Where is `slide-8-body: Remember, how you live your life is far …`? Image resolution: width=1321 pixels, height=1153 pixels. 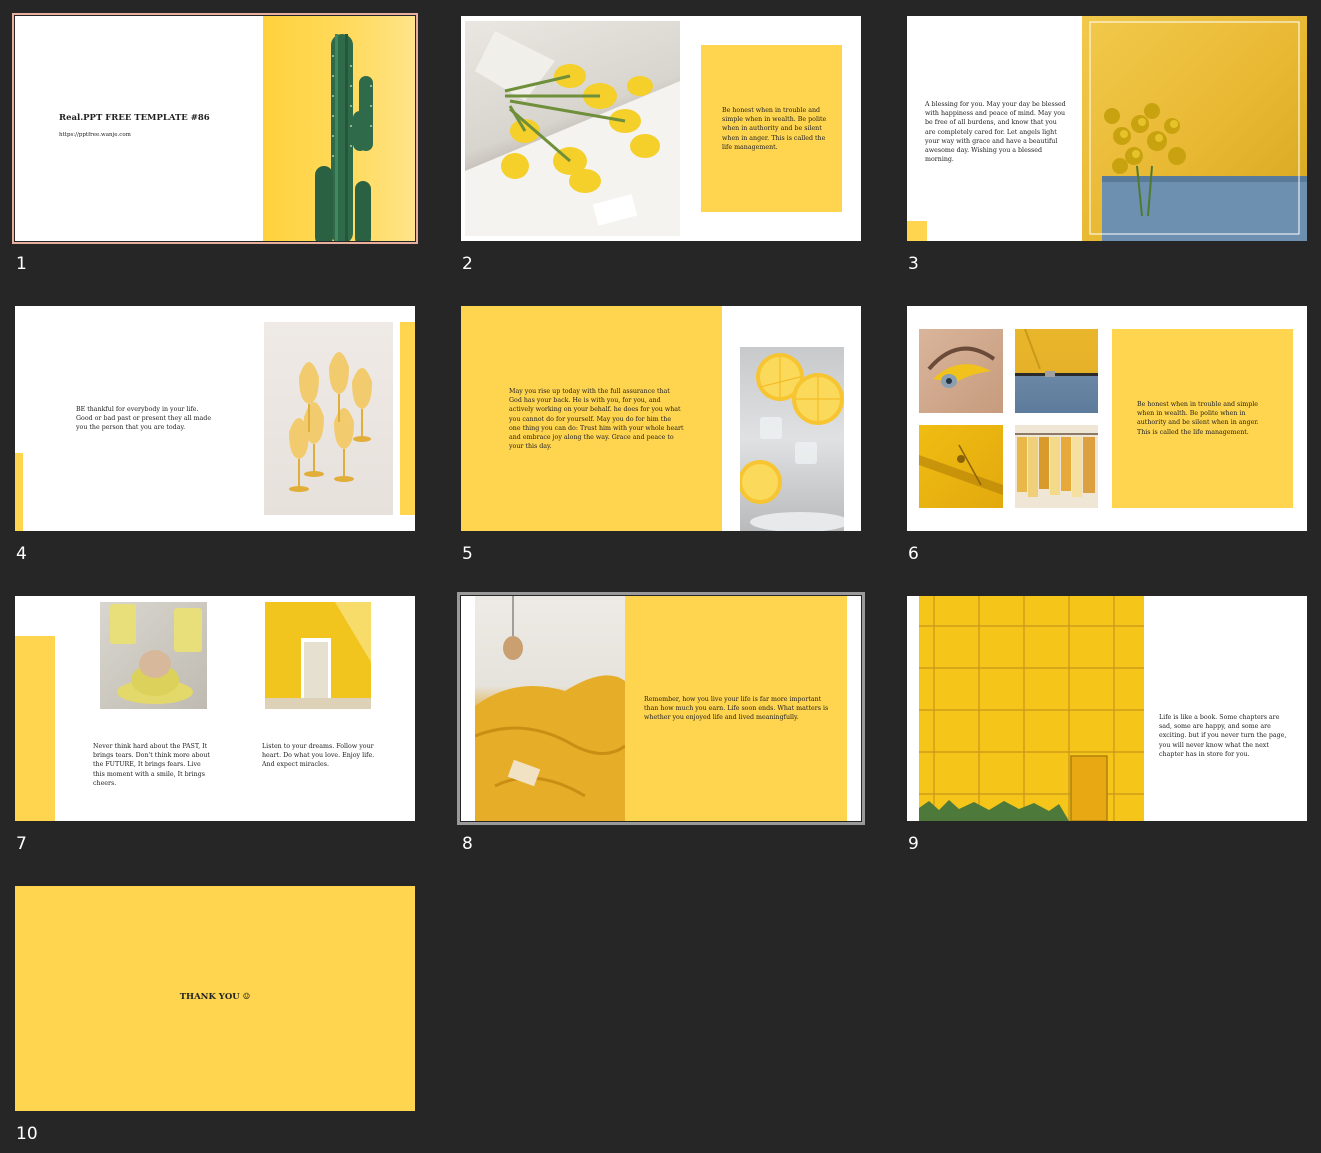 slide-8-body: Remember, how you live your life is far … is located at coordinates (736, 709).